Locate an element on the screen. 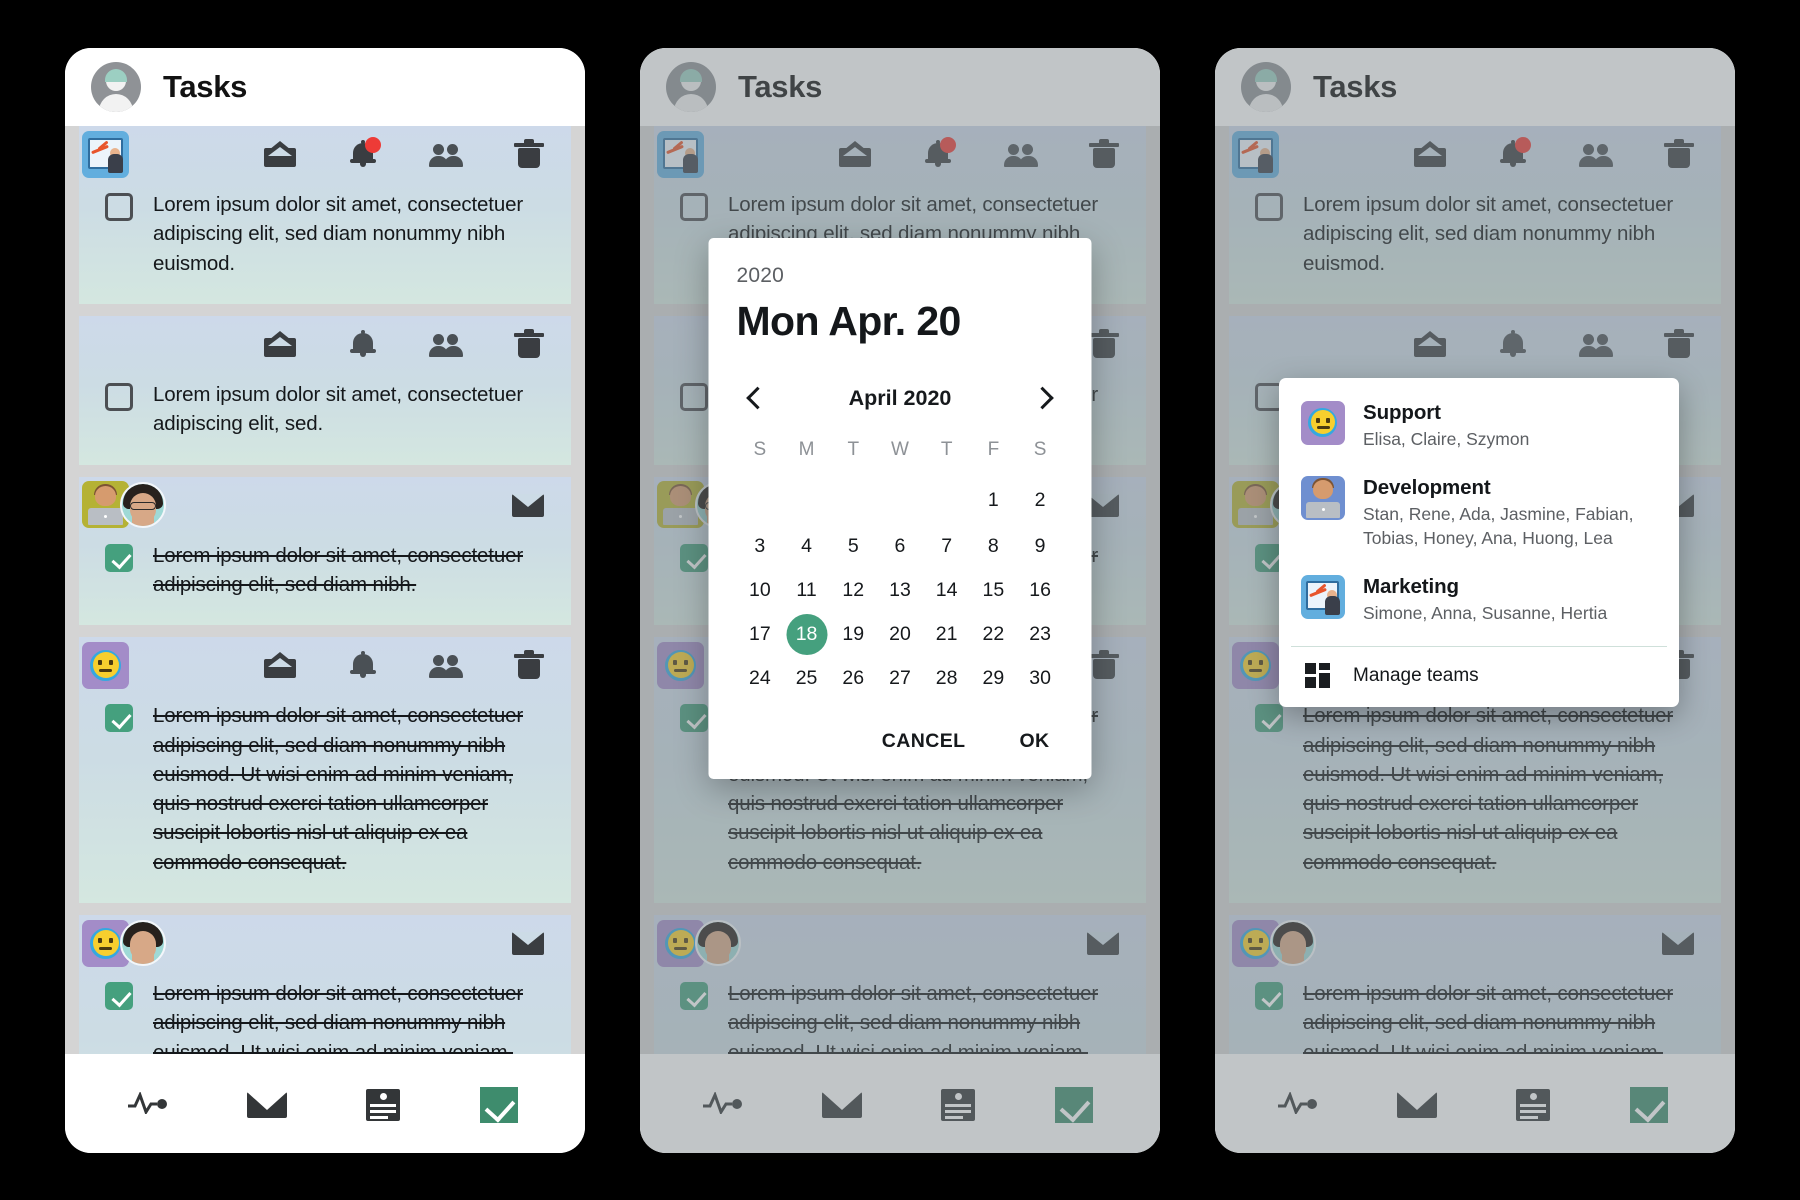 The image size is (1800, 1200). team-menu-item-support: Support Elisa, Claire, Szymon is located at coordinates (1479, 429).